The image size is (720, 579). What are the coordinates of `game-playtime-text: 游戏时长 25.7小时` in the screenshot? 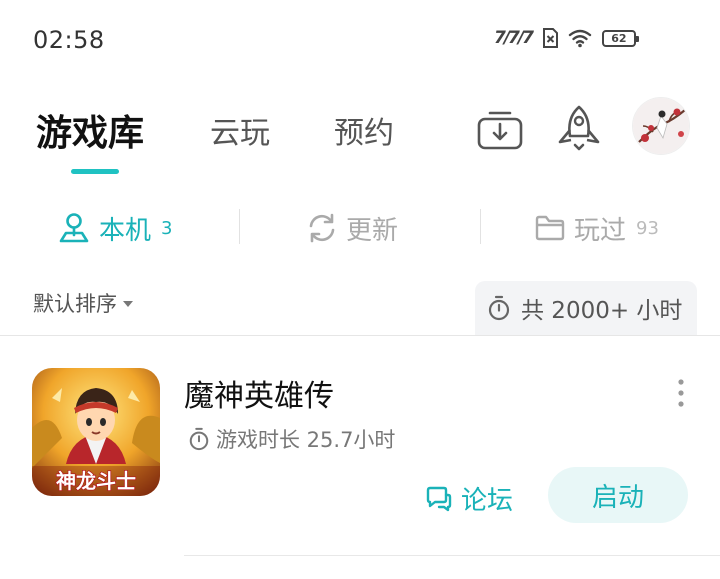 It's located at (306, 440).